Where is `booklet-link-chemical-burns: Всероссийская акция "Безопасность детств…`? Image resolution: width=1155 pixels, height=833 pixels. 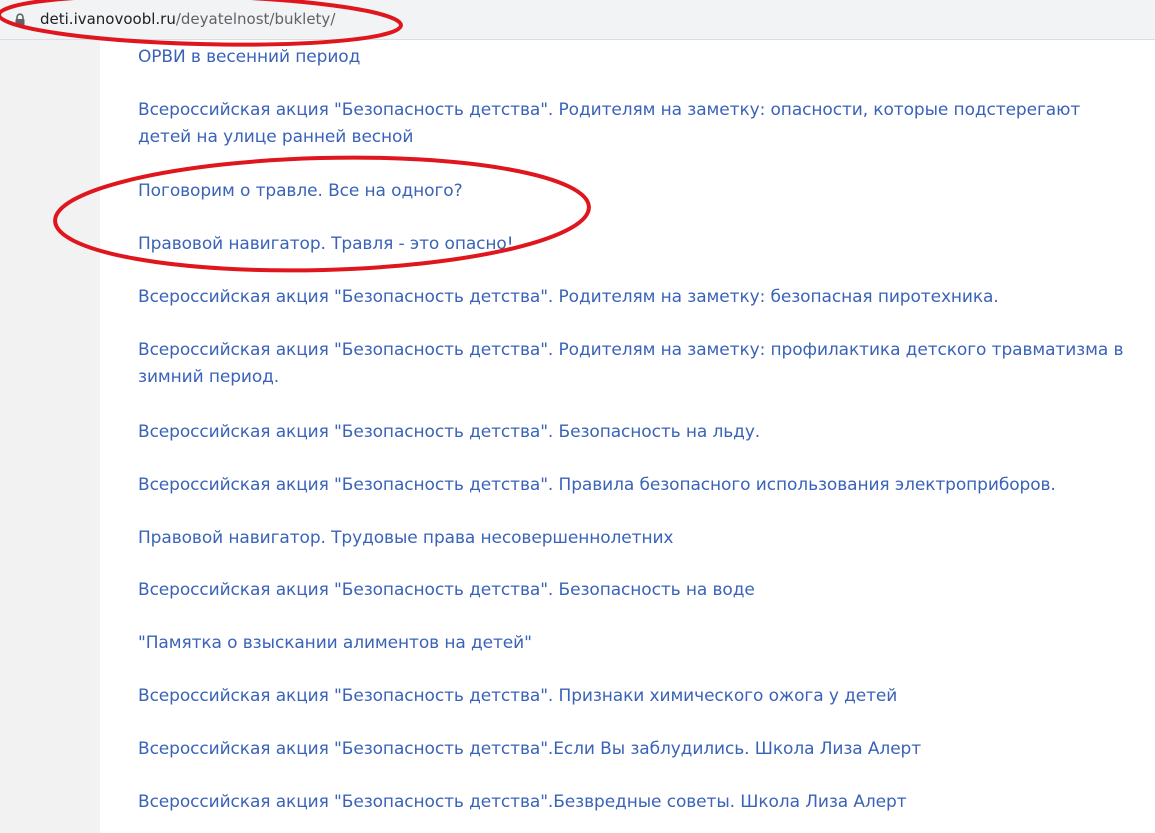
booklet-link-chemical-burns: Всероссийская акция "Безопасность детств… is located at coordinates (517, 696).